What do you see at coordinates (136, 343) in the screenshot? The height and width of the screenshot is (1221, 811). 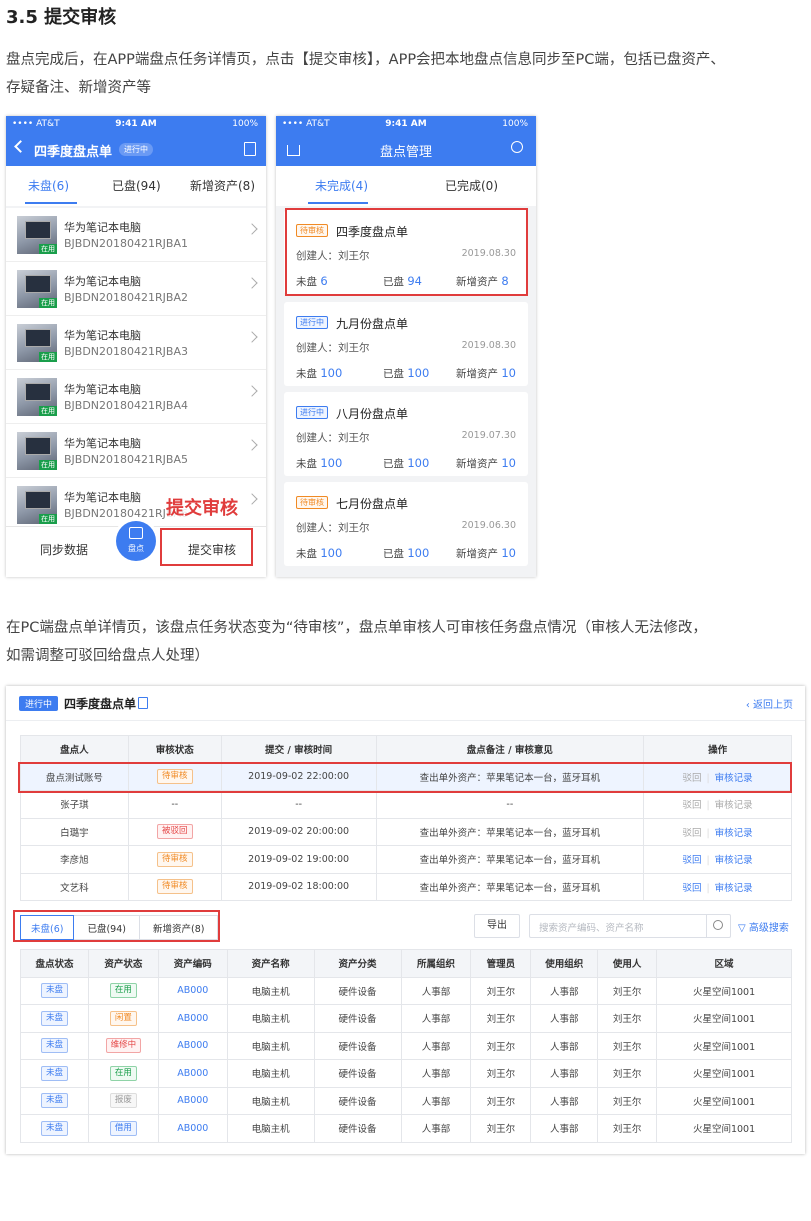 I see `list-item: 在用 华为笔记本电脑 BJBDN20180421RJBA3` at bounding box center [136, 343].